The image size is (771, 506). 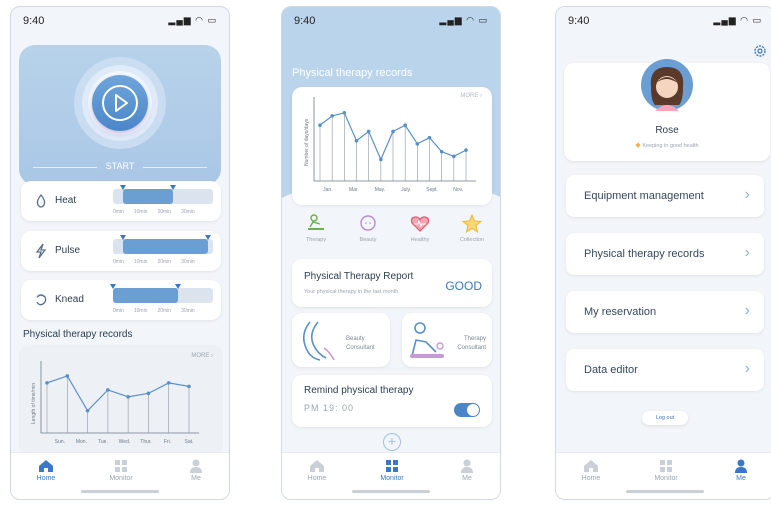 What do you see at coordinates (406, 190) in the screenshot?
I see `chart-tick-label: July.` at bounding box center [406, 190].